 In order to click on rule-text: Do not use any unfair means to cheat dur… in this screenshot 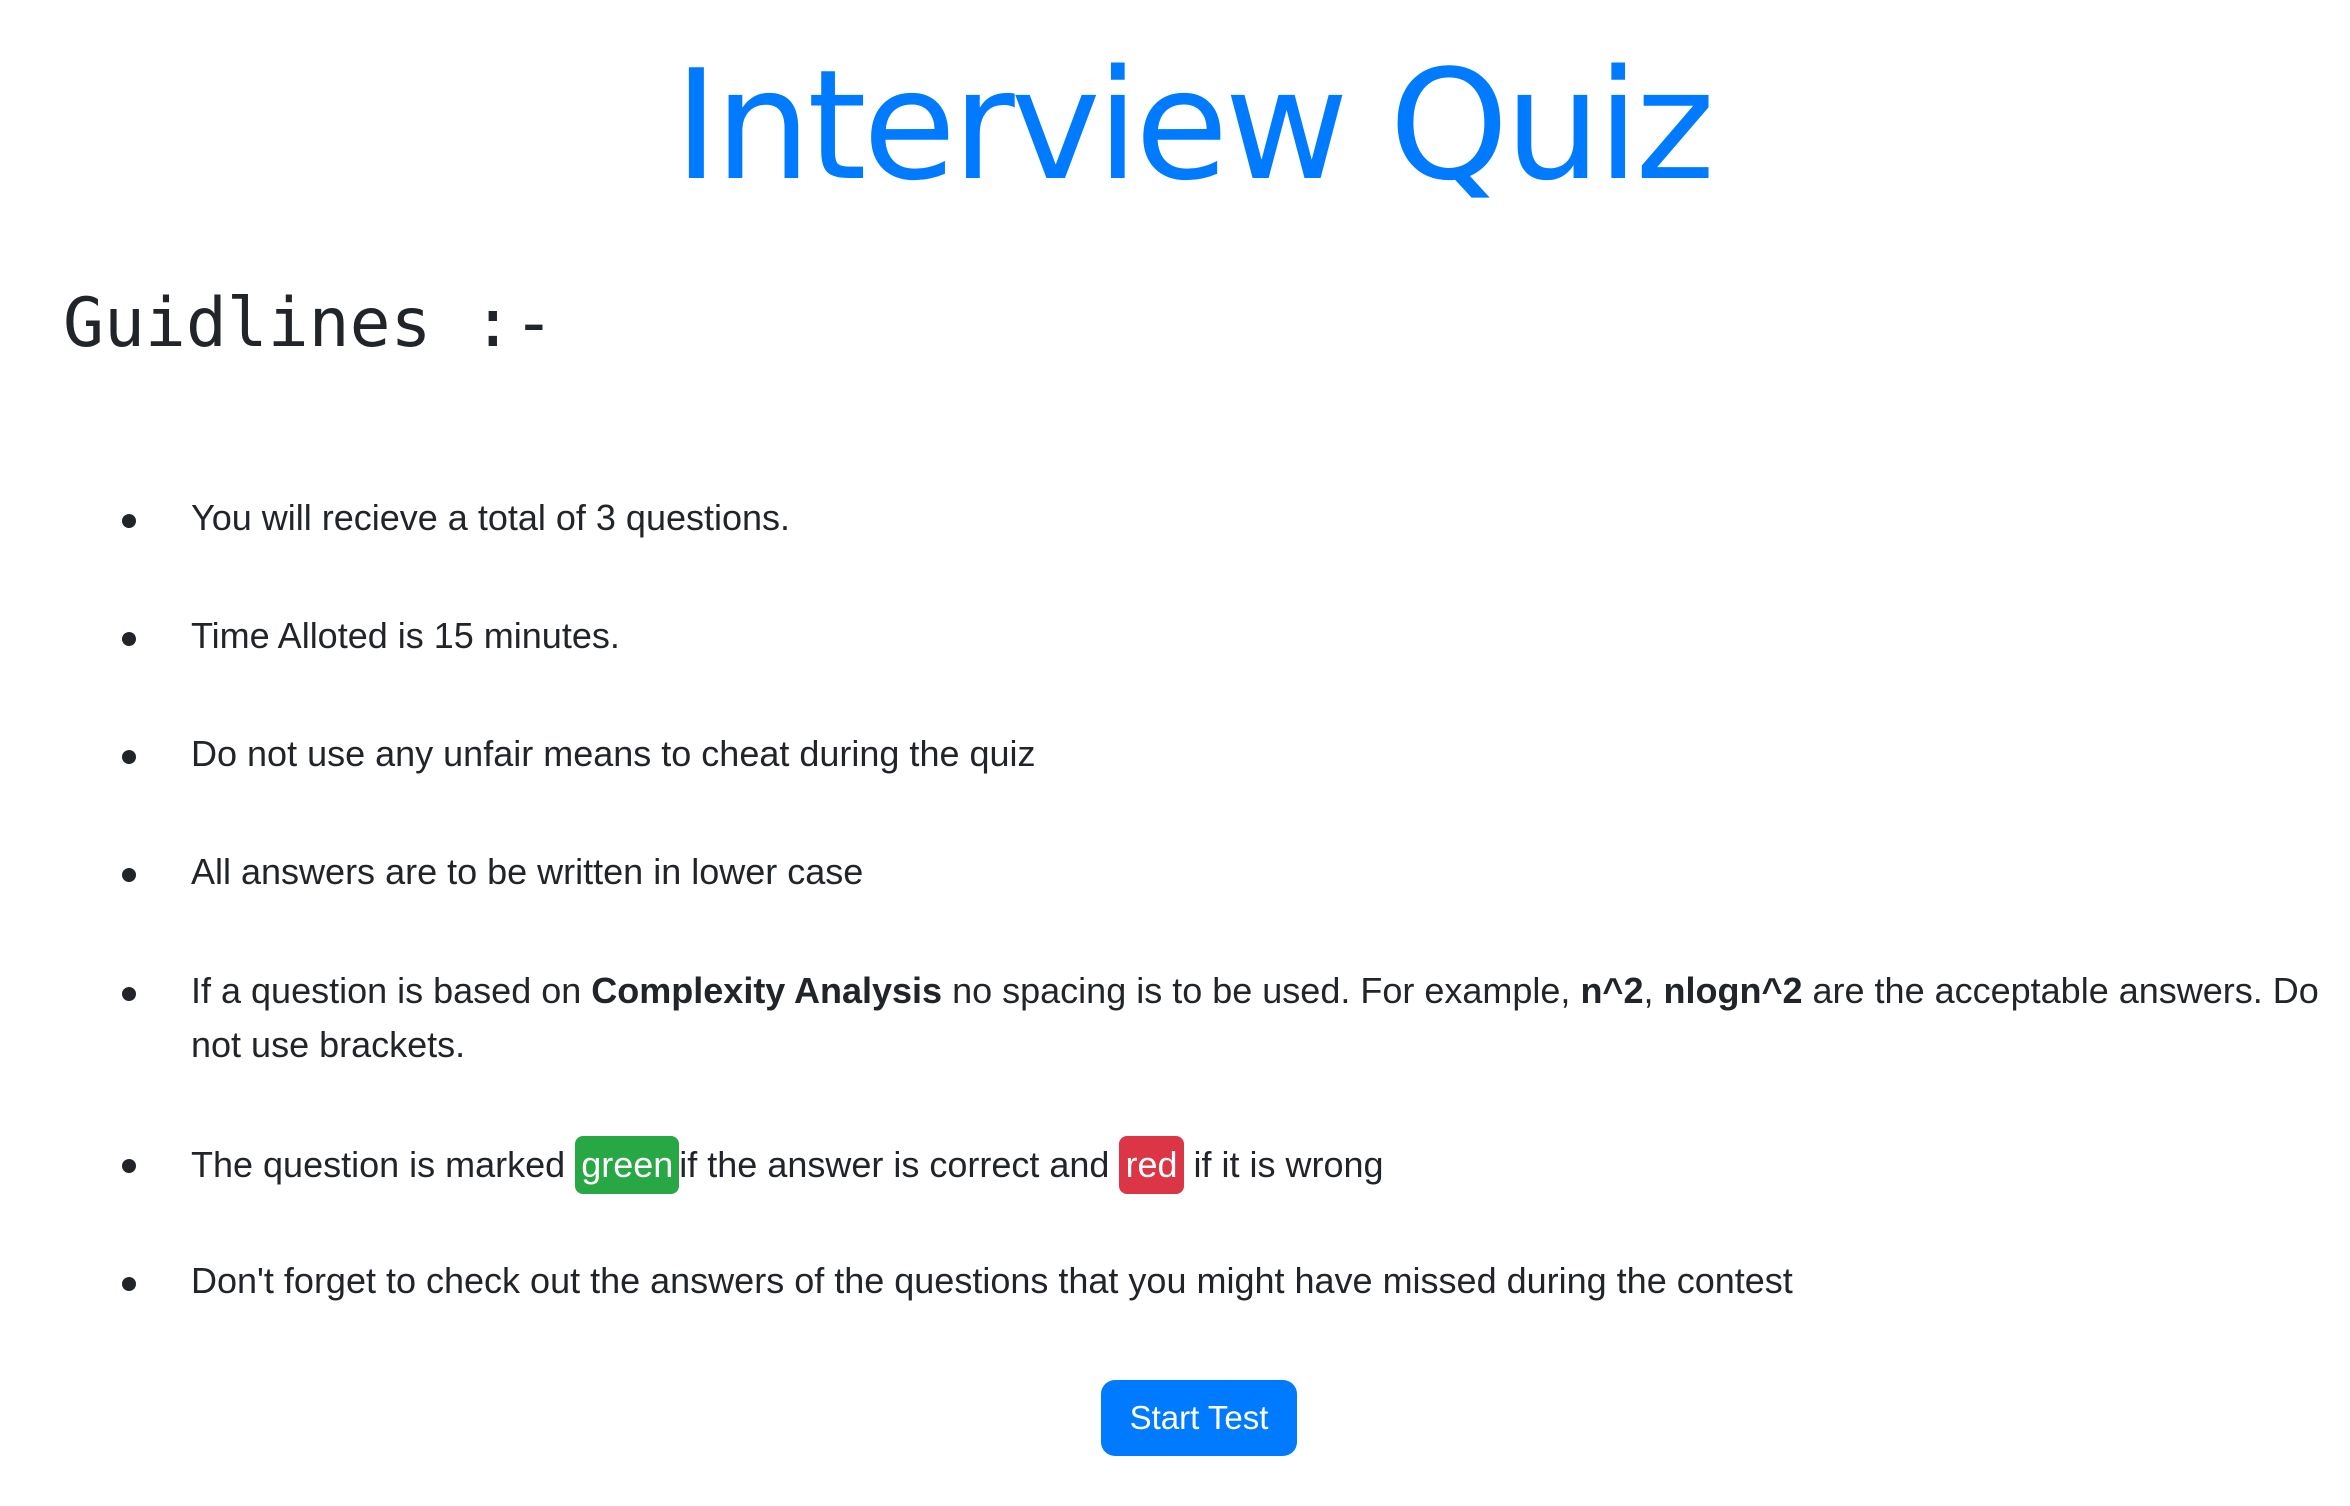, I will do `click(613, 753)`.